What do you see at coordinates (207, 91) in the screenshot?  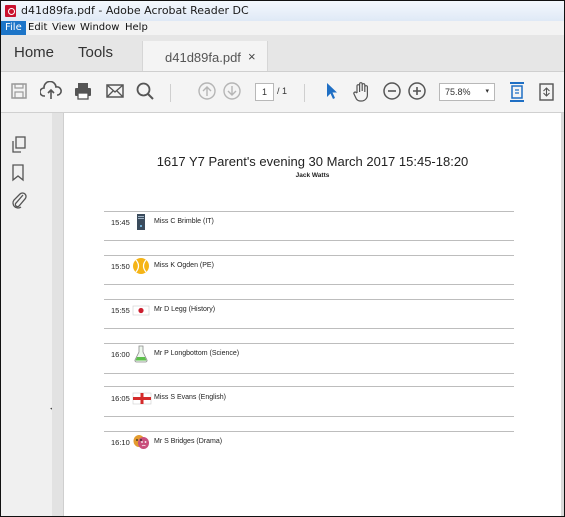 I see `previous-page-icon` at bounding box center [207, 91].